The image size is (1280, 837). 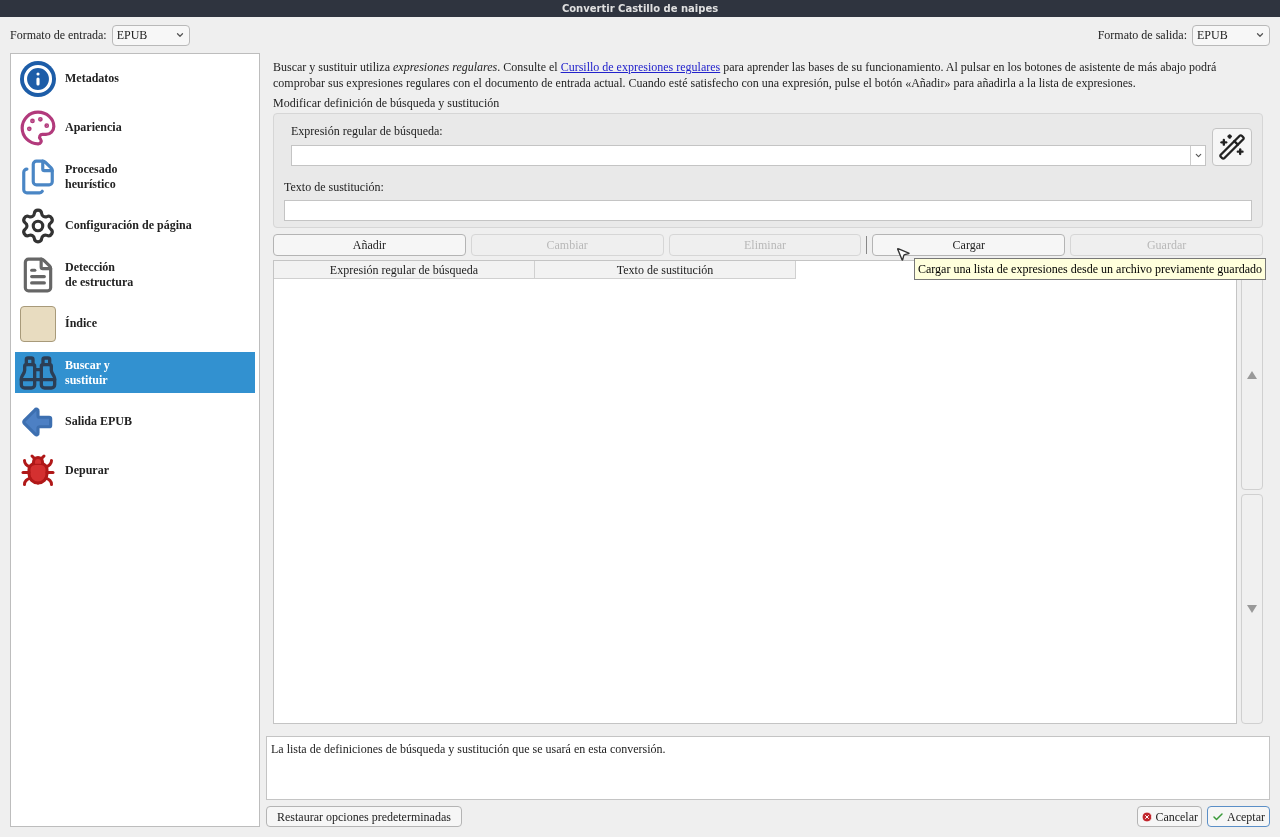 I want to click on replace-text-label: Texto de sustitución:, so click(x=334, y=187).